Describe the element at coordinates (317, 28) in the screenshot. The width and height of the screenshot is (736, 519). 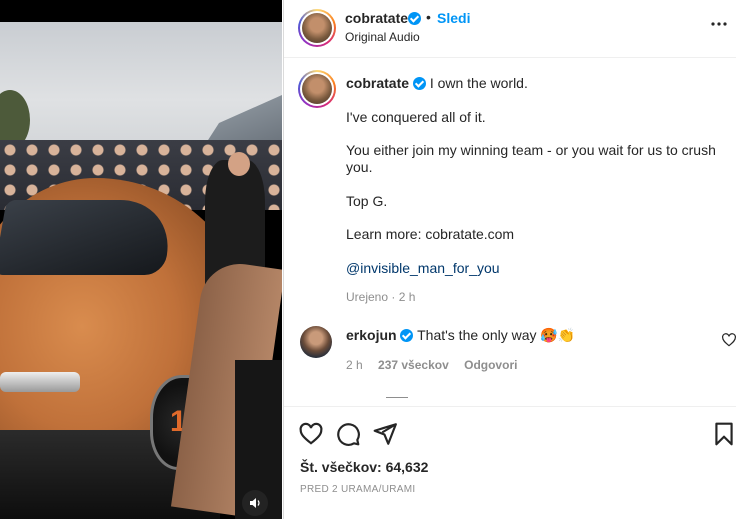
I see `author-avatar` at that location.